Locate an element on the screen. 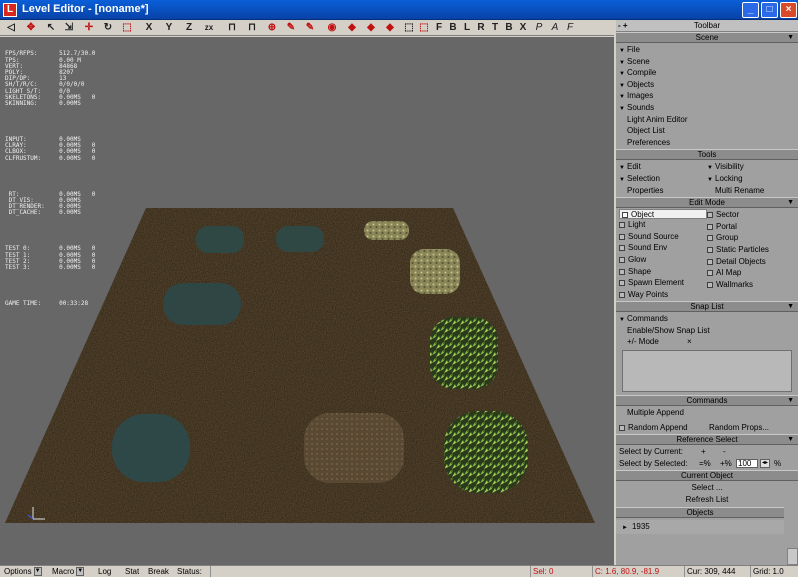 Image resolution: width=798 pixels, height=577 pixels. log-button: Log is located at coordinates (104, 571).